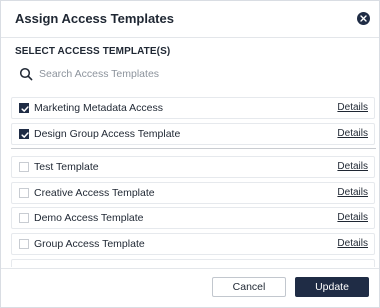 The image size is (380, 308). What do you see at coordinates (94, 18) in the screenshot?
I see `dialog-title: Assign Access Templates` at bounding box center [94, 18].